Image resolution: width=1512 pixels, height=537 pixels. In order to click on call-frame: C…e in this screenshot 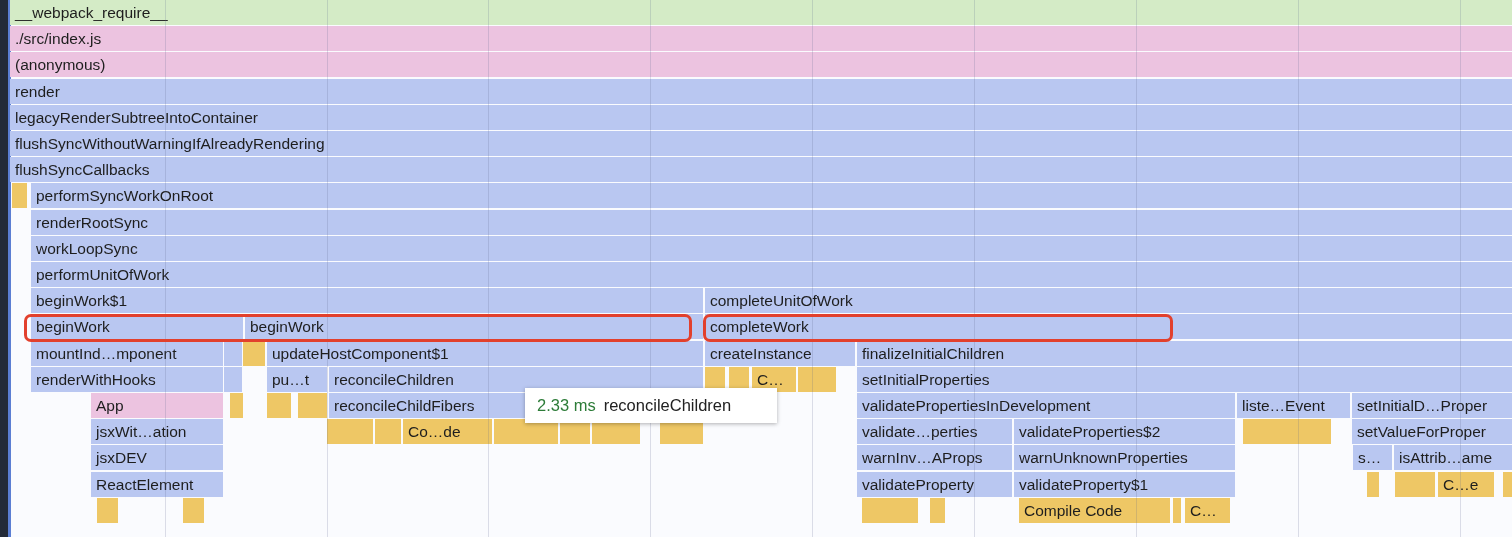, I will do `click(1466, 484)`.